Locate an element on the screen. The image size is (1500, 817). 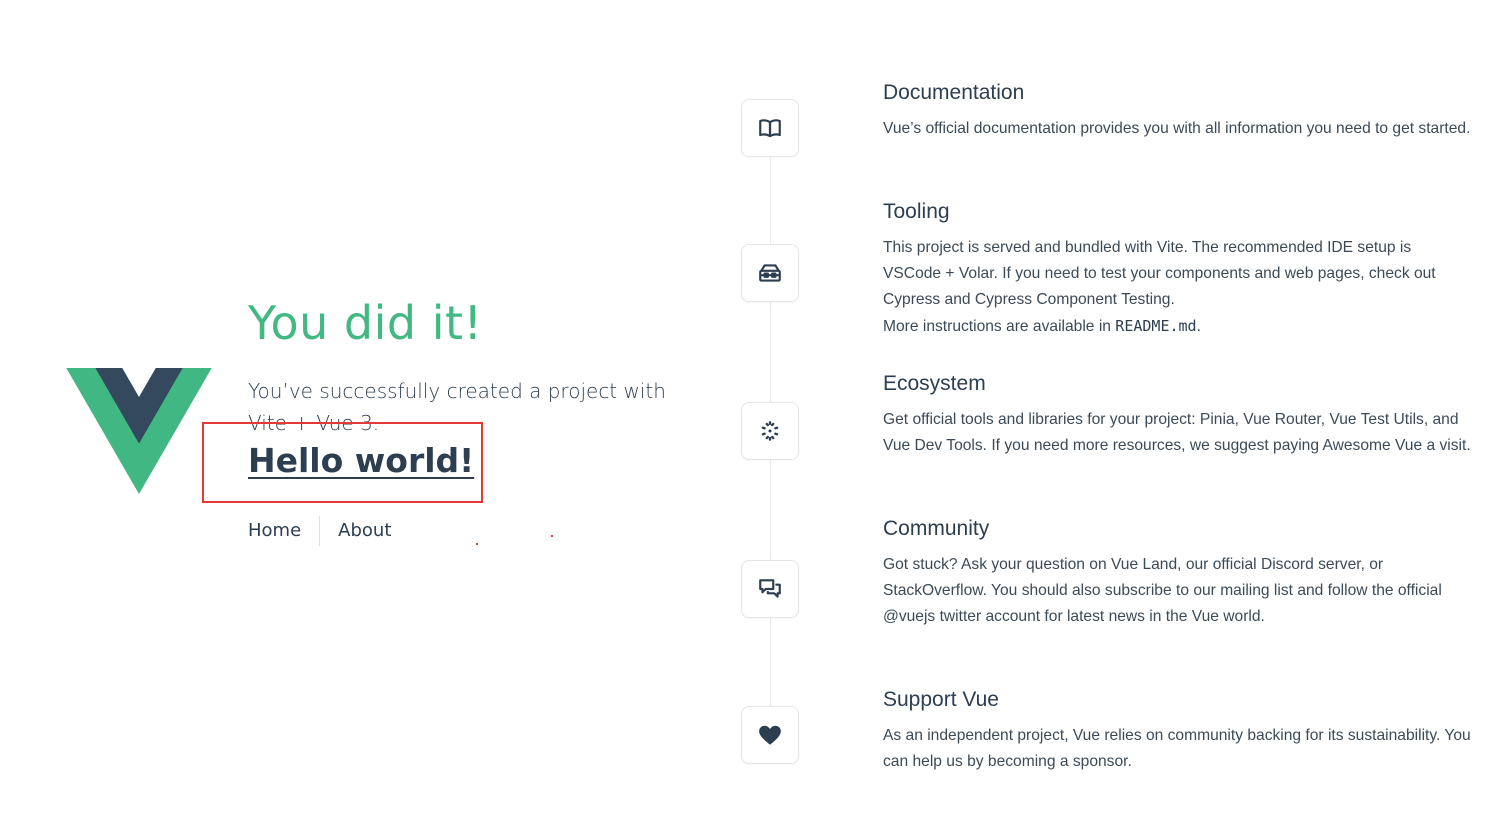
nav-link-home: Home is located at coordinates (283, 531).